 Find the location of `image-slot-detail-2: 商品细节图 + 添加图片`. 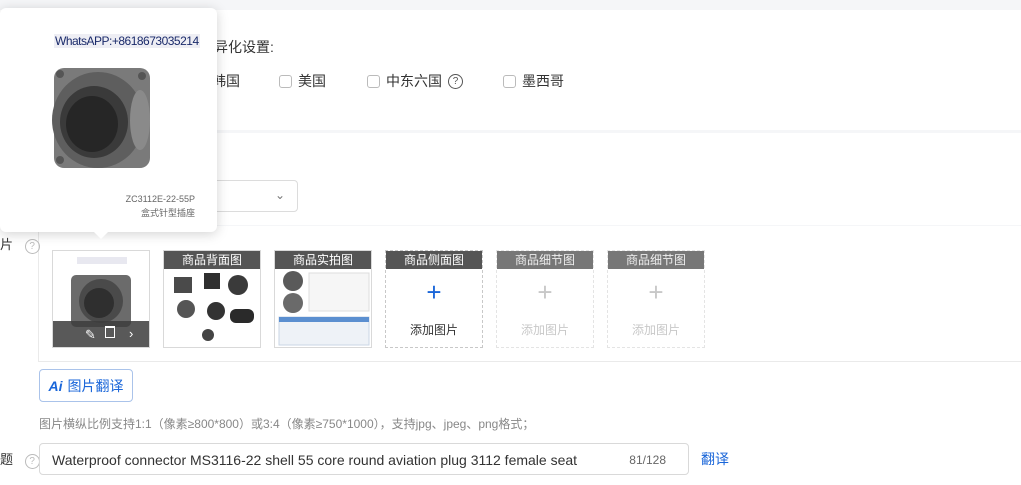

image-slot-detail-2: 商品细节图 + 添加图片 is located at coordinates (656, 299).